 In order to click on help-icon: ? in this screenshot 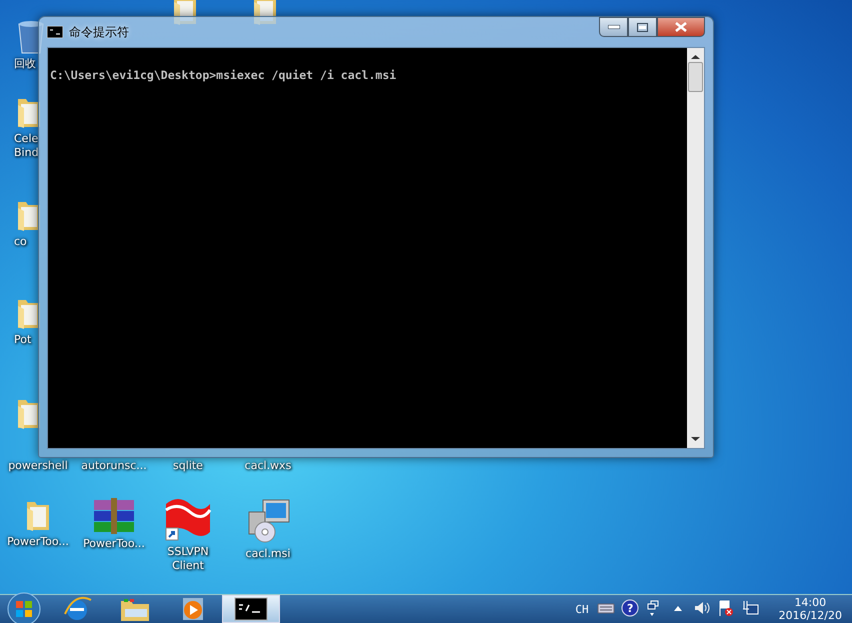, I will do `click(629, 608)`.